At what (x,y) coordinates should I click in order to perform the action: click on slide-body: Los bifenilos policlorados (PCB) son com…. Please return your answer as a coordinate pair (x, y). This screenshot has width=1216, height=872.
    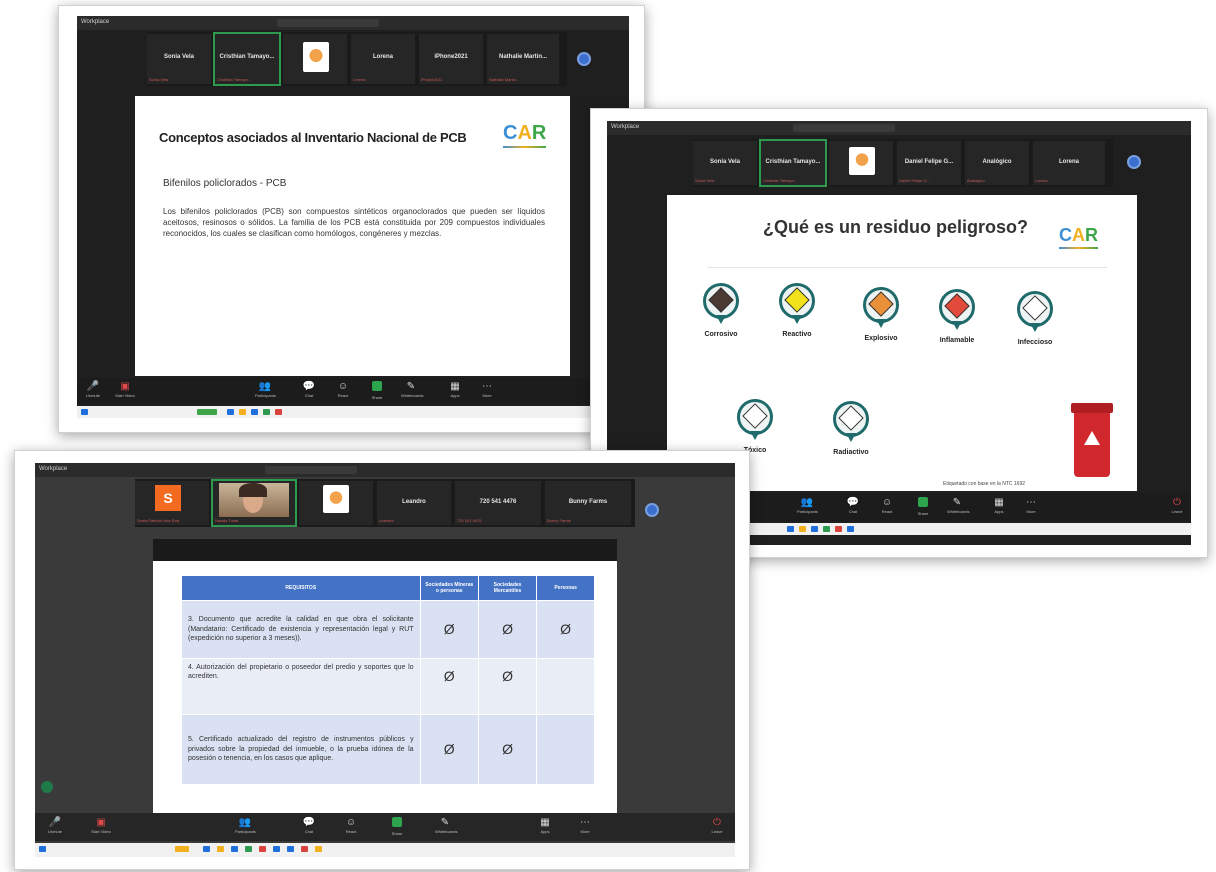
    Looking at the image, I should click on (354, 223).